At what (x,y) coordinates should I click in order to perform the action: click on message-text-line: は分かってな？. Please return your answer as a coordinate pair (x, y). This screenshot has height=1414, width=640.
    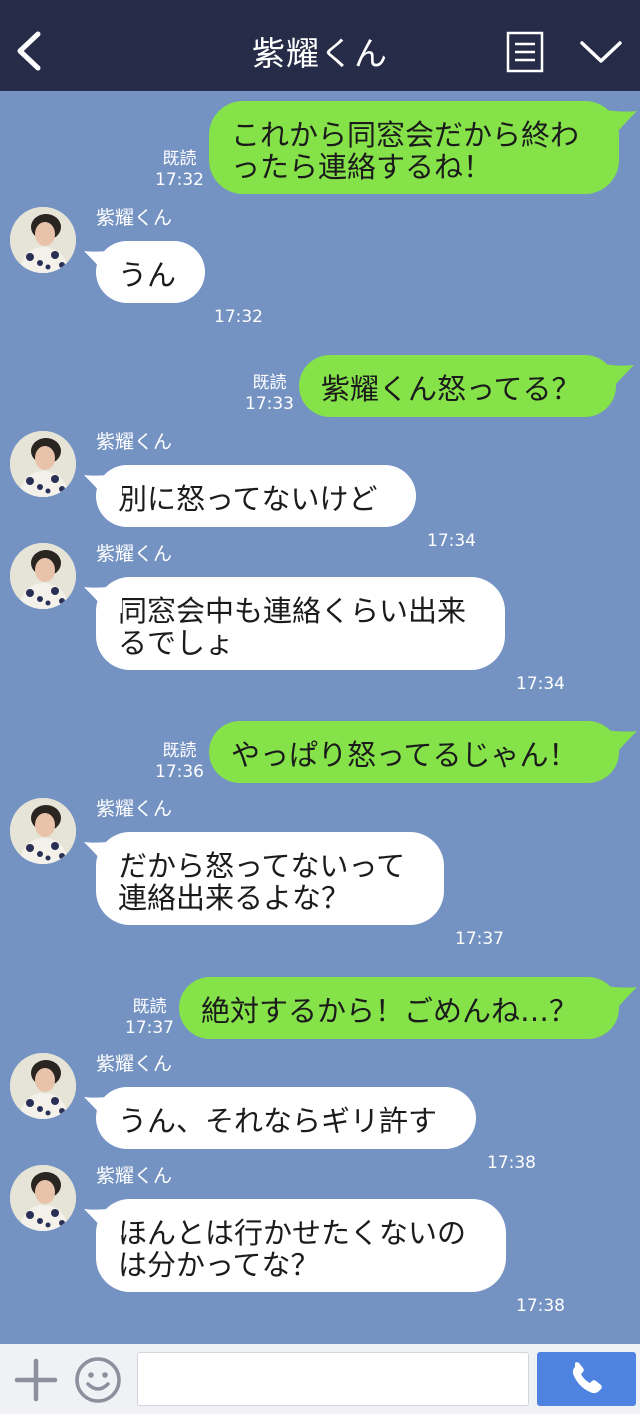
    Looking at the image, I should click on (219, 1265).